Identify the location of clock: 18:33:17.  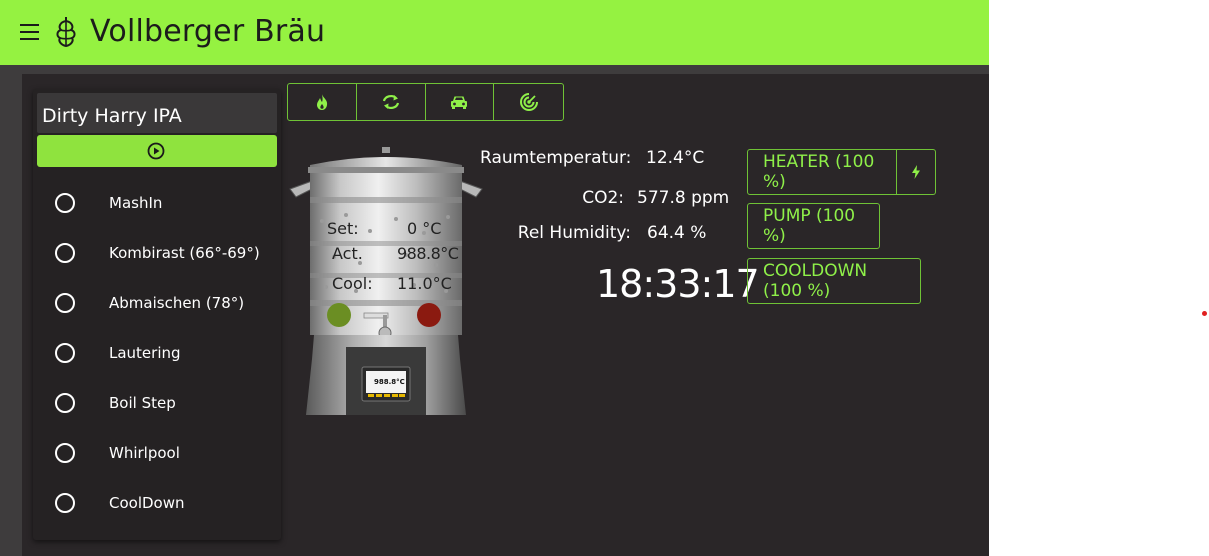
(678, 284).